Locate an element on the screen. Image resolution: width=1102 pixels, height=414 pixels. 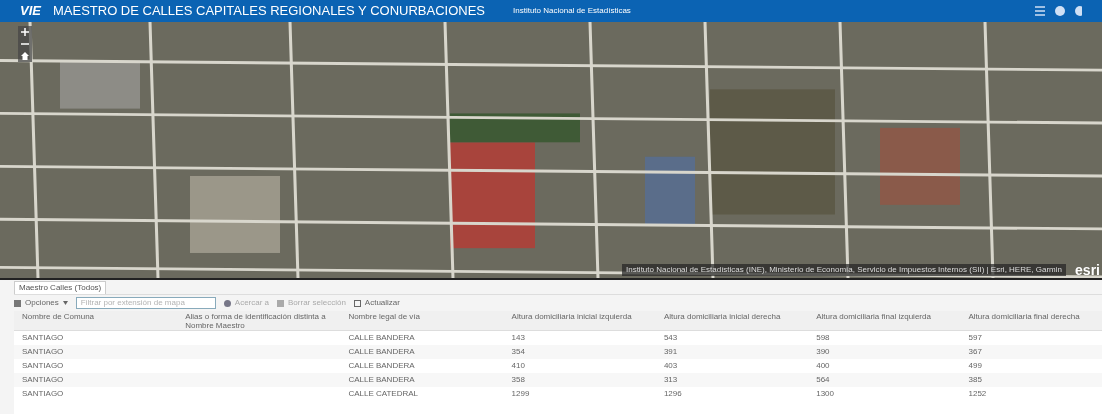
column-header: Altura domiciliaria inicial izquierda is located at coordinates (579, 320).